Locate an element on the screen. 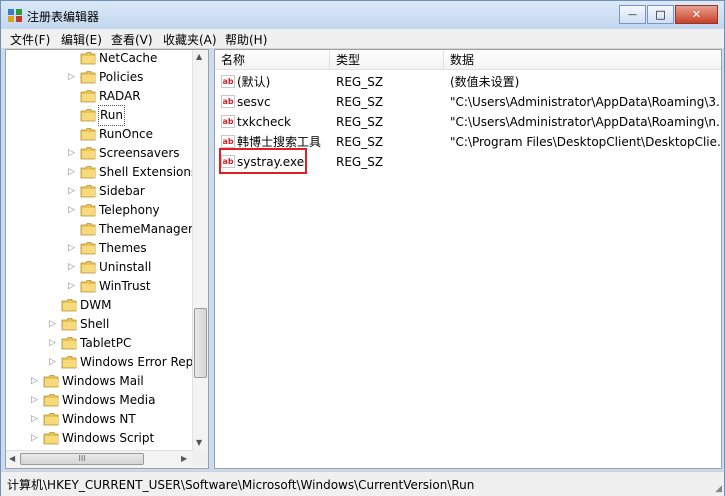 The image size is (725, 496). tree-item: ▷ Shell Extensions is located at coordinates (101, 172).